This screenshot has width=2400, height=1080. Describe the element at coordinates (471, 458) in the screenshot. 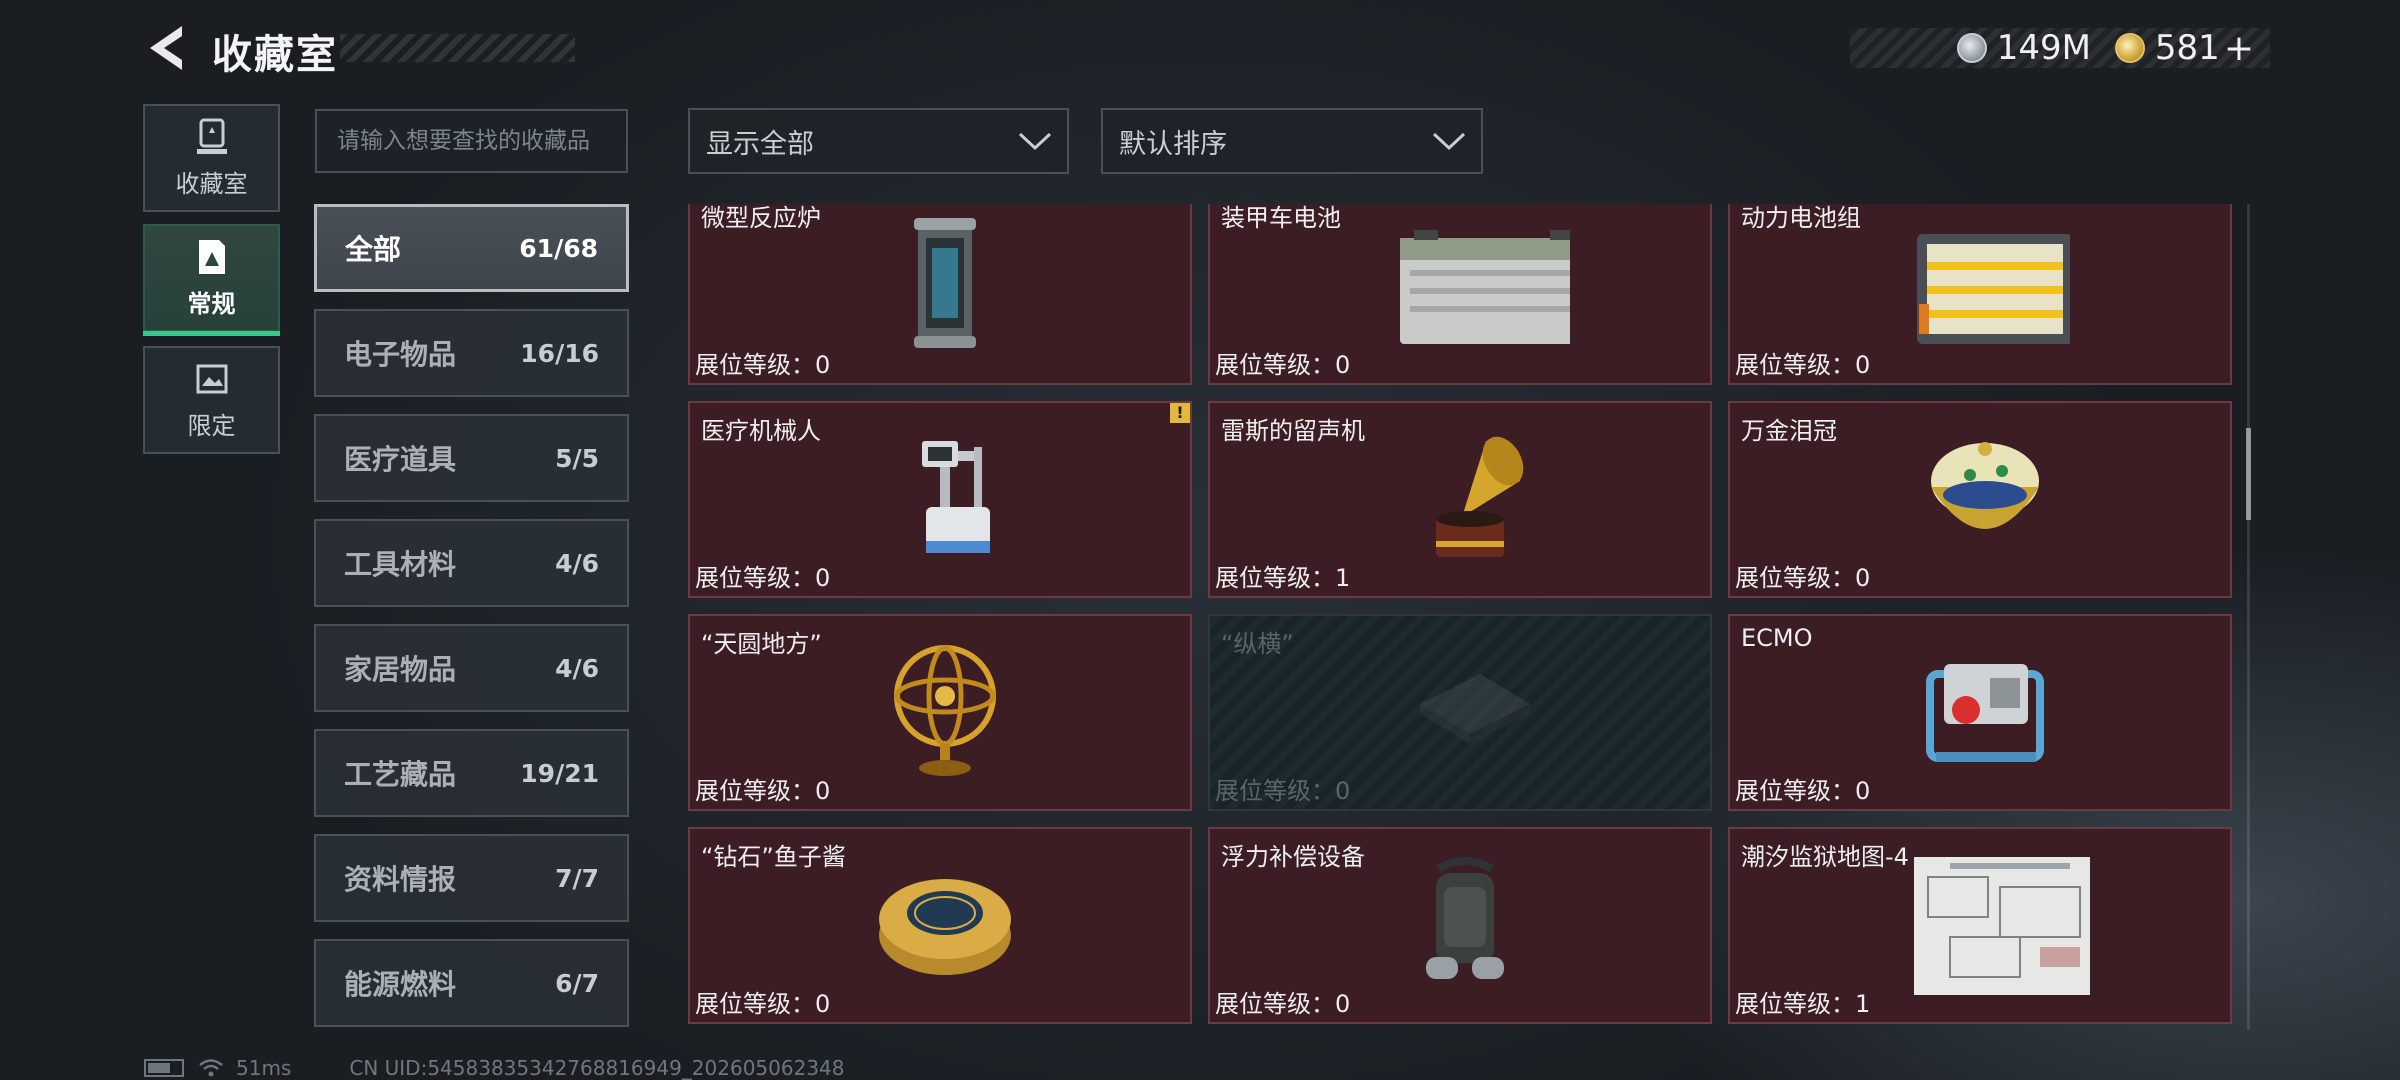

I see `category-medical: 医疗道具 5/5` at that location.